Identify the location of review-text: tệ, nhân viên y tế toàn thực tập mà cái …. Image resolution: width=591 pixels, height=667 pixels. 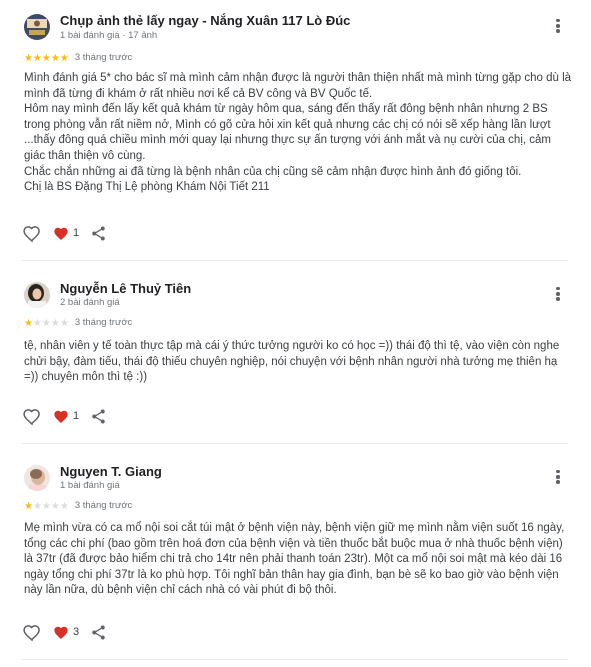
(298, 362).